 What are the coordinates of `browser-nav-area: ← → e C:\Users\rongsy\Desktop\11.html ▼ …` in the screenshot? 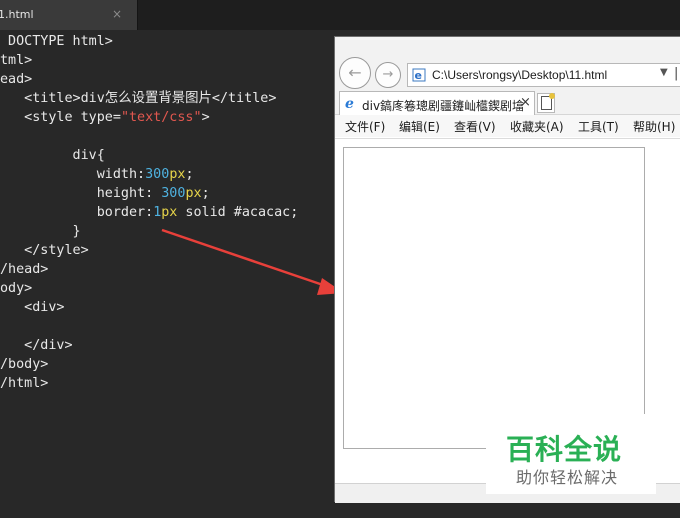 It's located at (507, 63).